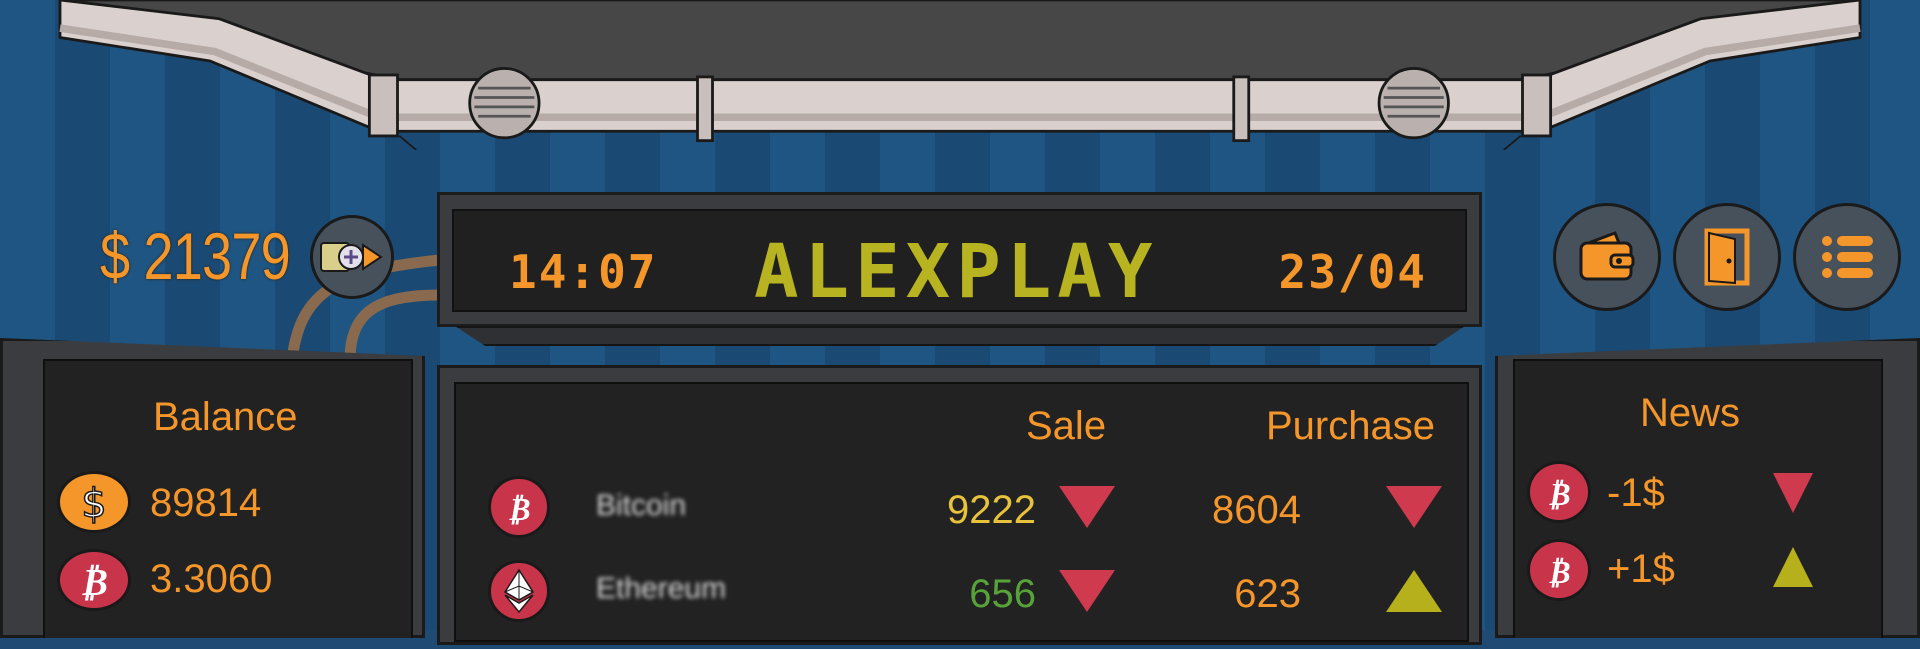  I want to click on sale-header: Sale, so click(1066, 426).